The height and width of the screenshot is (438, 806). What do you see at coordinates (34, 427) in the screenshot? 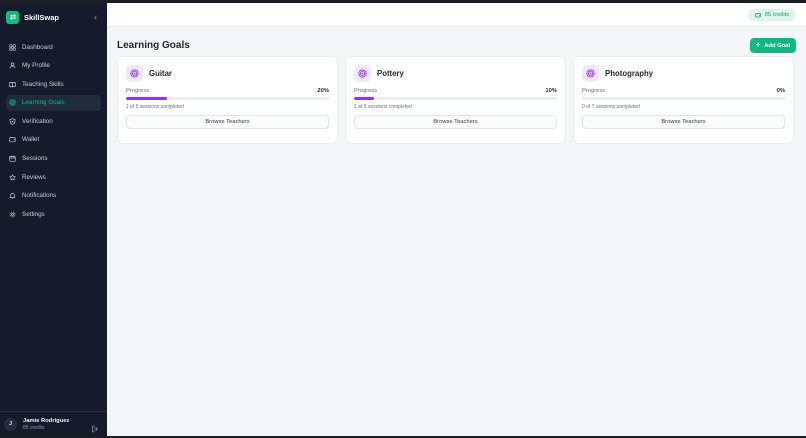
I see `user-credits: 85 credits` at bounding box center [34, 427].